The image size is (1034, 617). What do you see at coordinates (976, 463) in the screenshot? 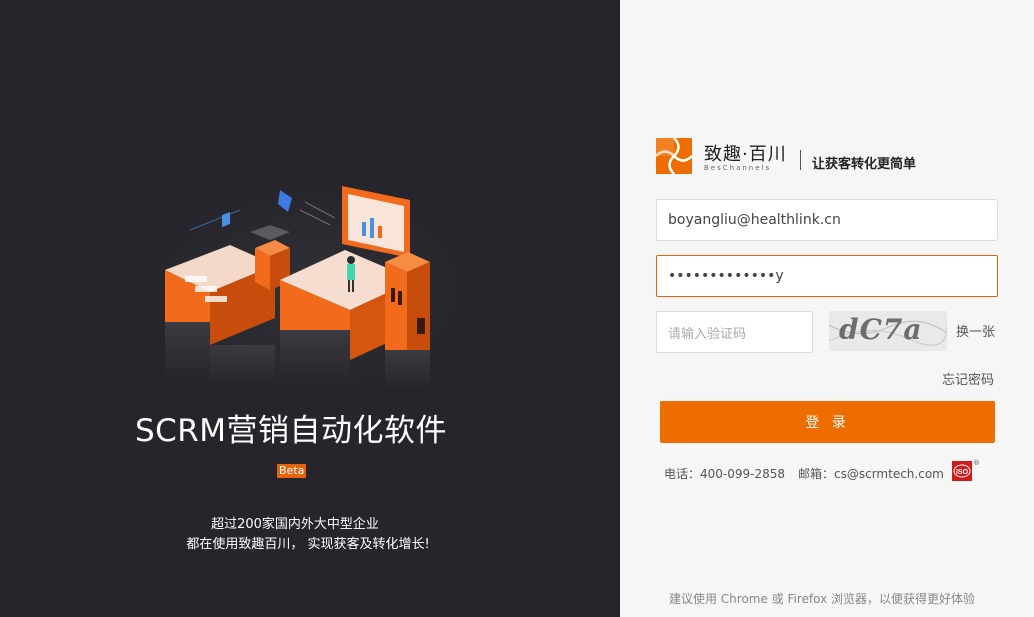
I see `registered-mark: ®` at bounding box center [976, 463].